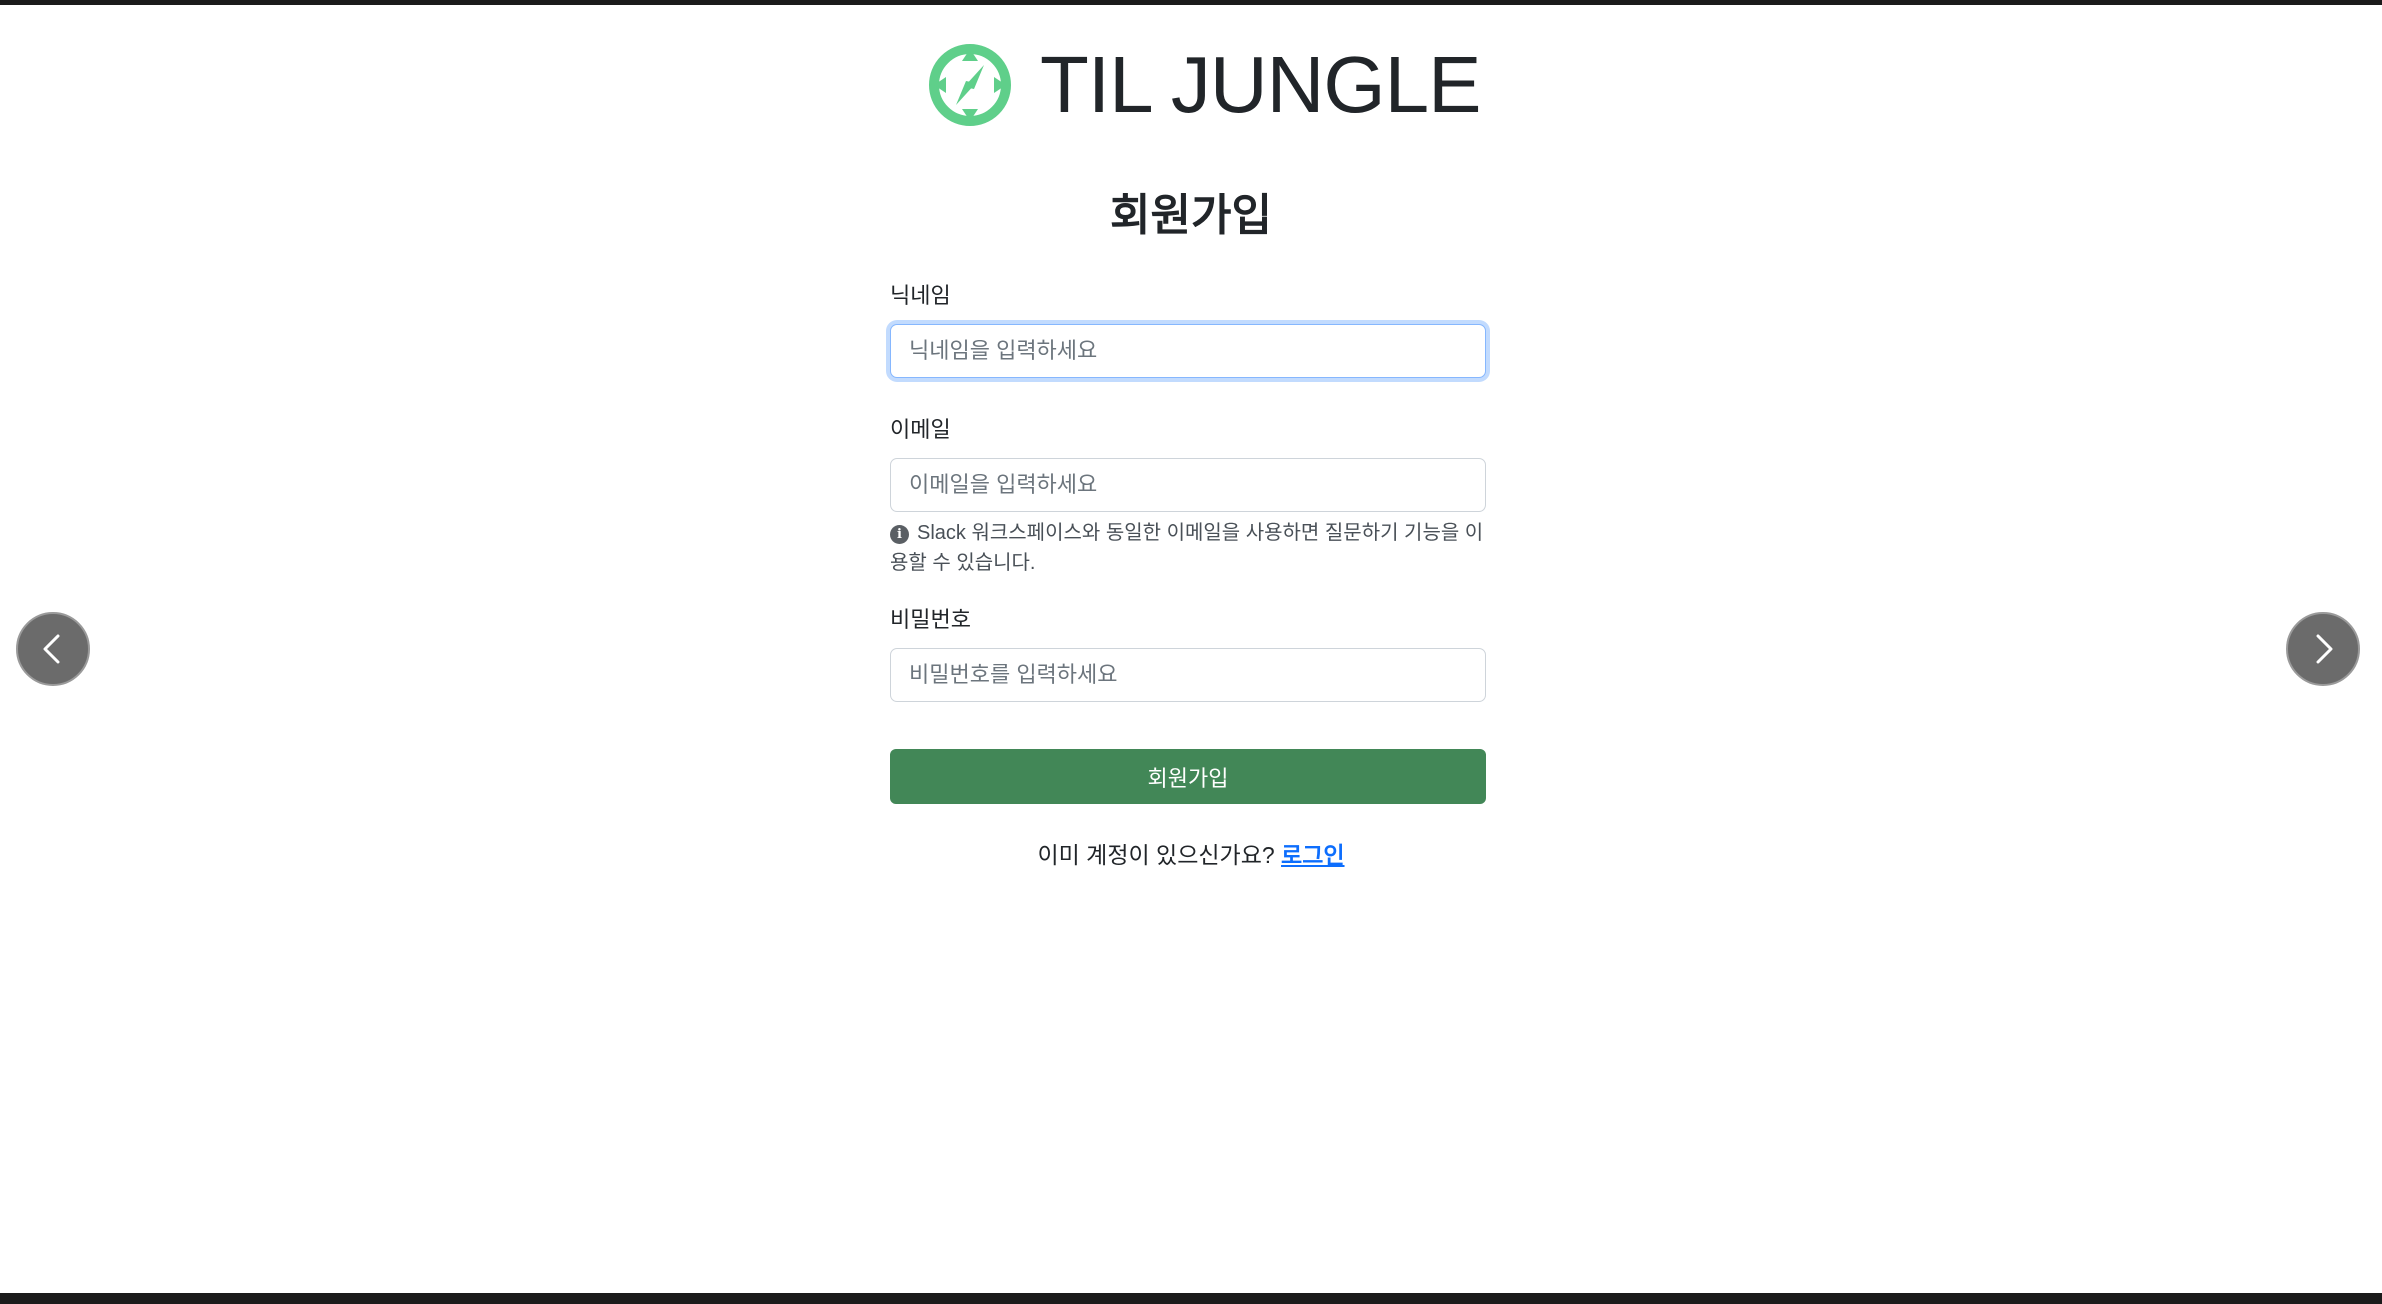  Describe the element at coordinates (930, 619) in the screenshot. I see `password-label: 비밀번호` at that location.